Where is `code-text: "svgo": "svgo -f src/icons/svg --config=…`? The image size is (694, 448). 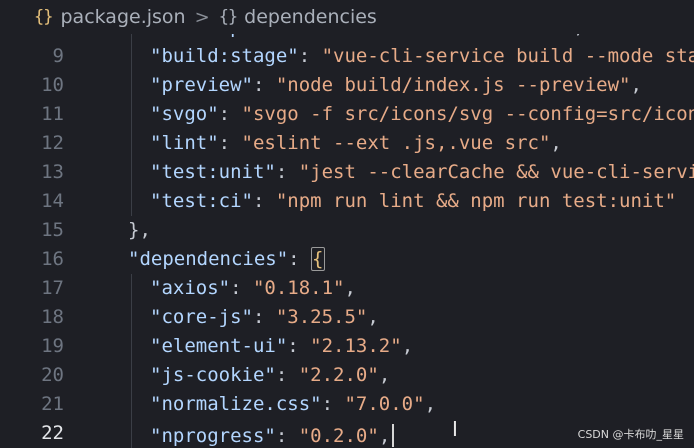 code-text: "svgo": "svgo -f src/icons/svg --config=… is located at coordinates (422, 114).